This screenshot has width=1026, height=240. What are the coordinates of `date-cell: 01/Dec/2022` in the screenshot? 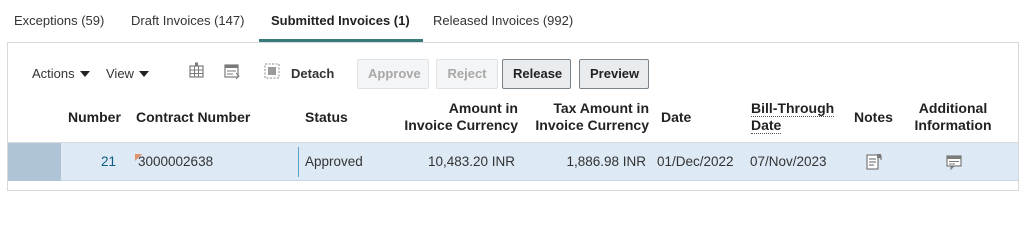 It's located at (695, 161).